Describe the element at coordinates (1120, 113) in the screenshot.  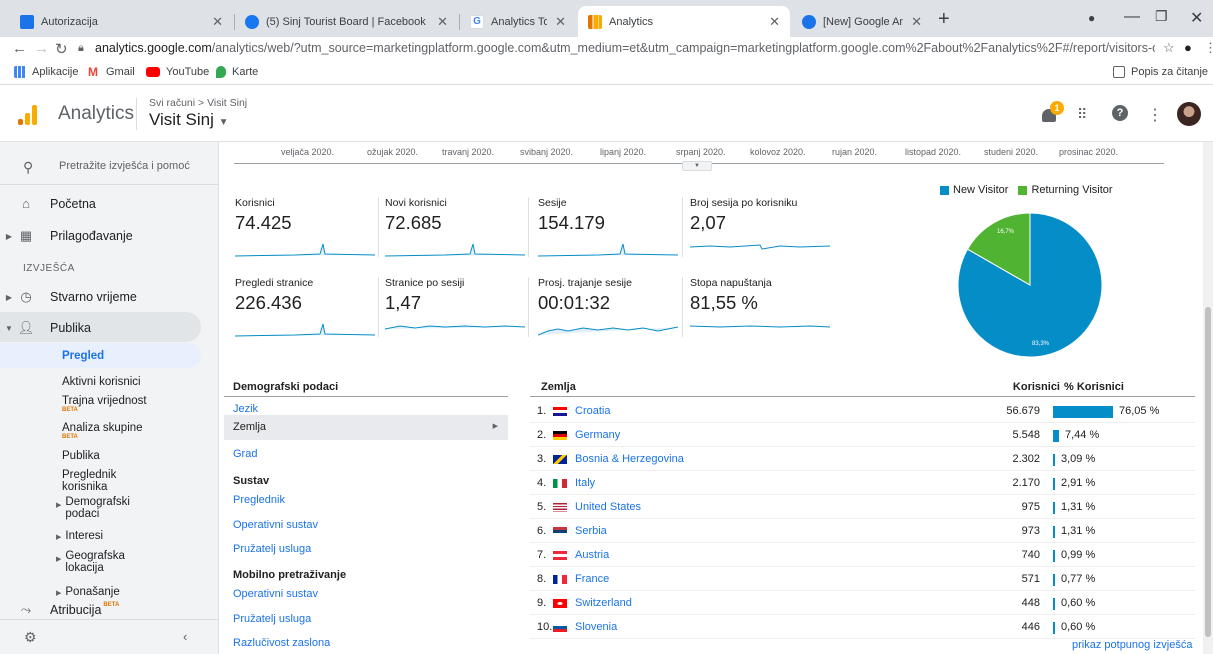
I see `help-icon: ?` at that location.